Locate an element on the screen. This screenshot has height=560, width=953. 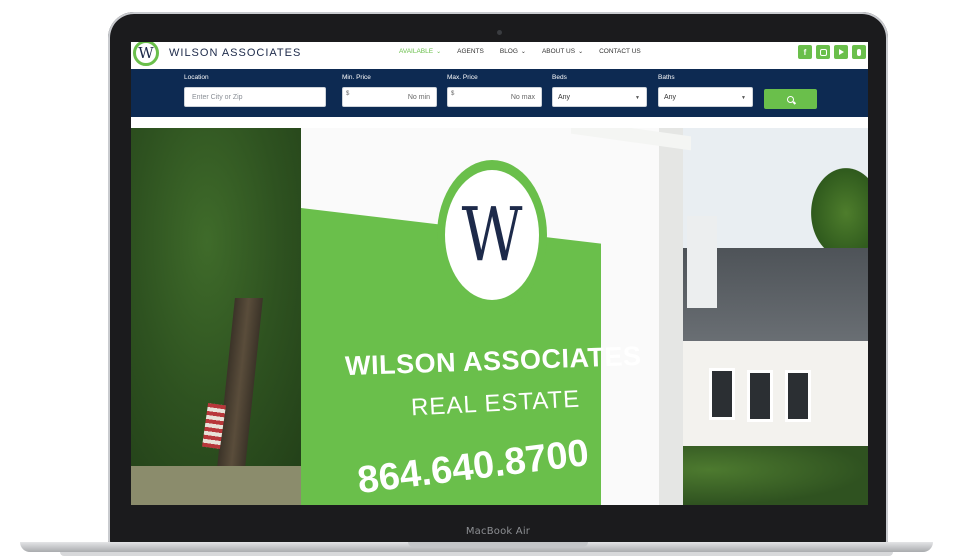
laptop-notch is located at coordinates (498, 544).